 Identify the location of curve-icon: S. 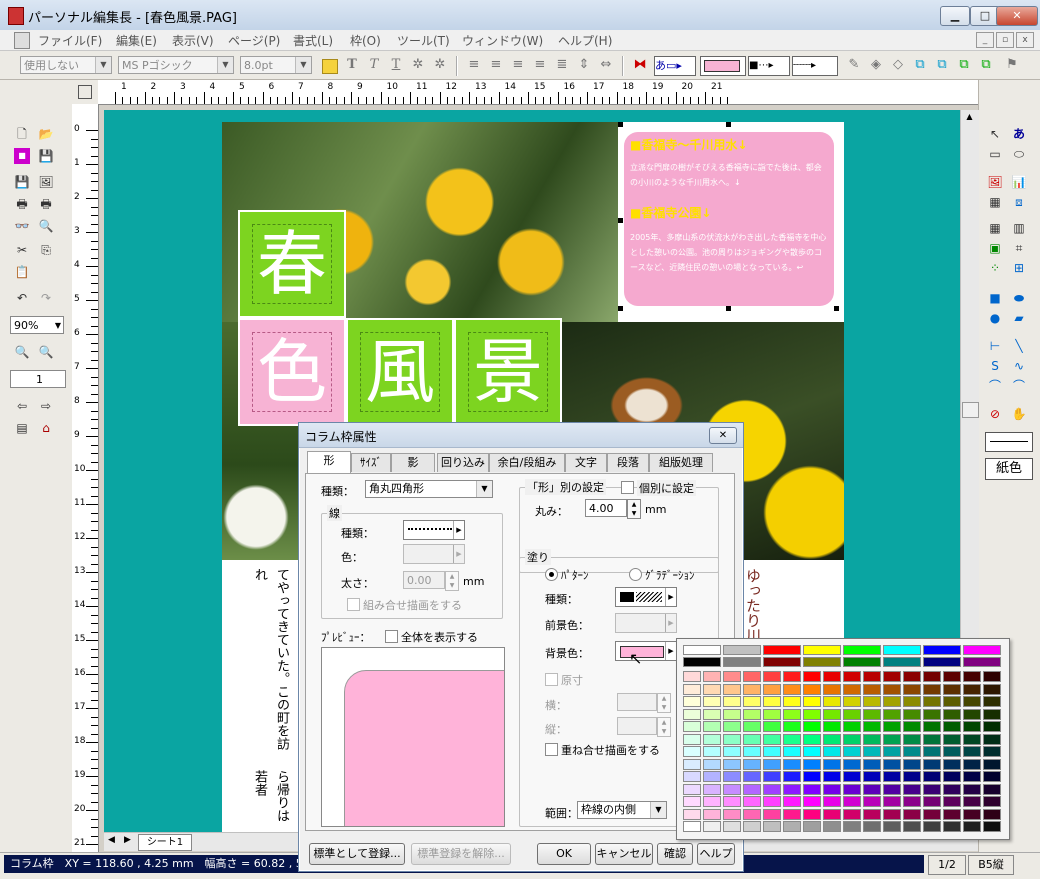
(995, 366).